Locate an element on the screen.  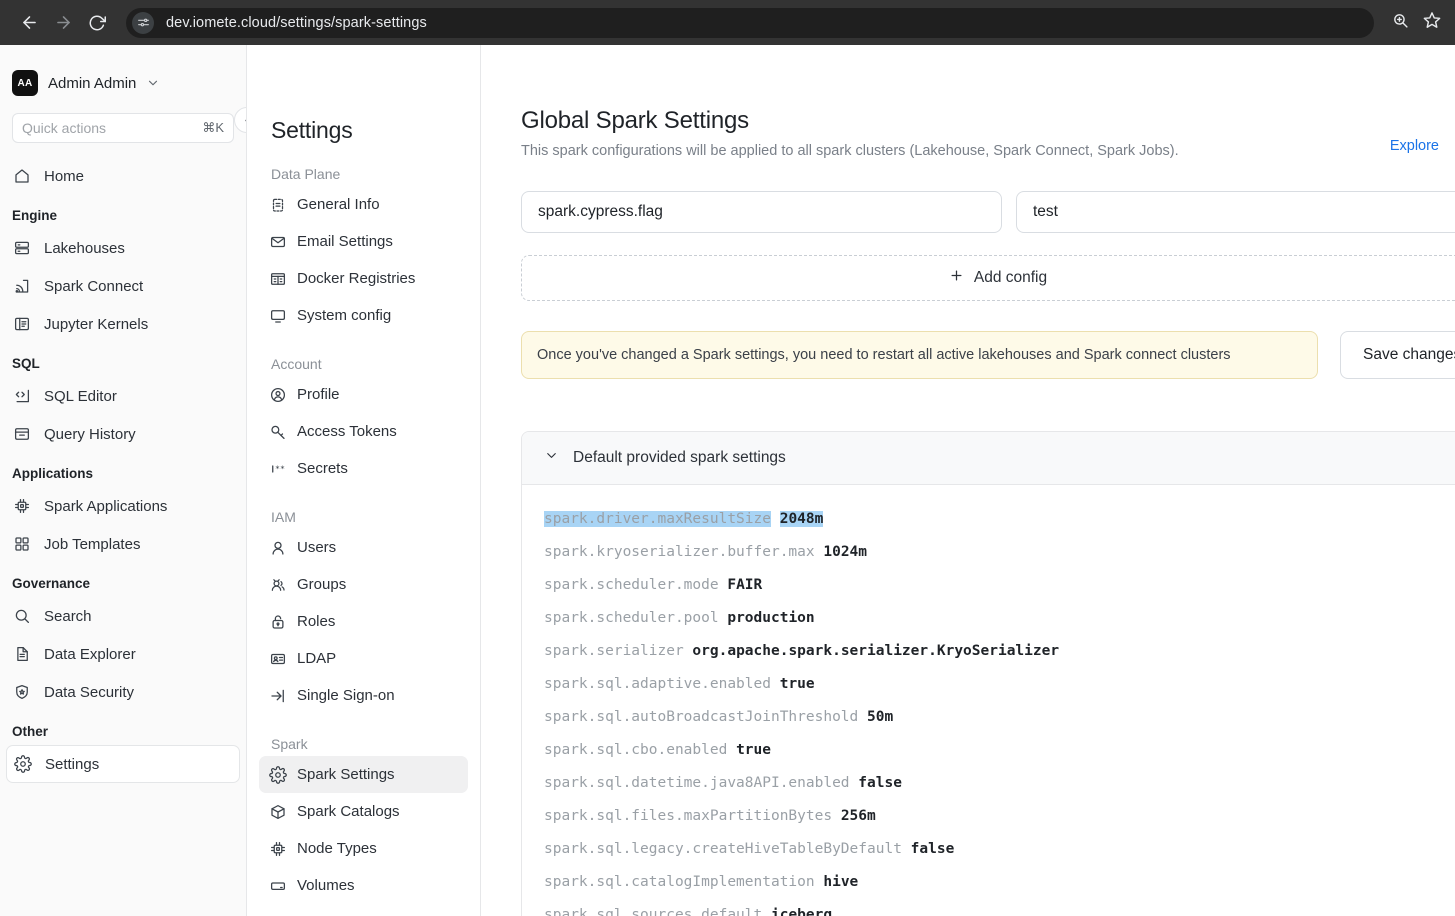
settings-item-spark-catalogs: Spark Catalogs is located at coordinates (363, 811).